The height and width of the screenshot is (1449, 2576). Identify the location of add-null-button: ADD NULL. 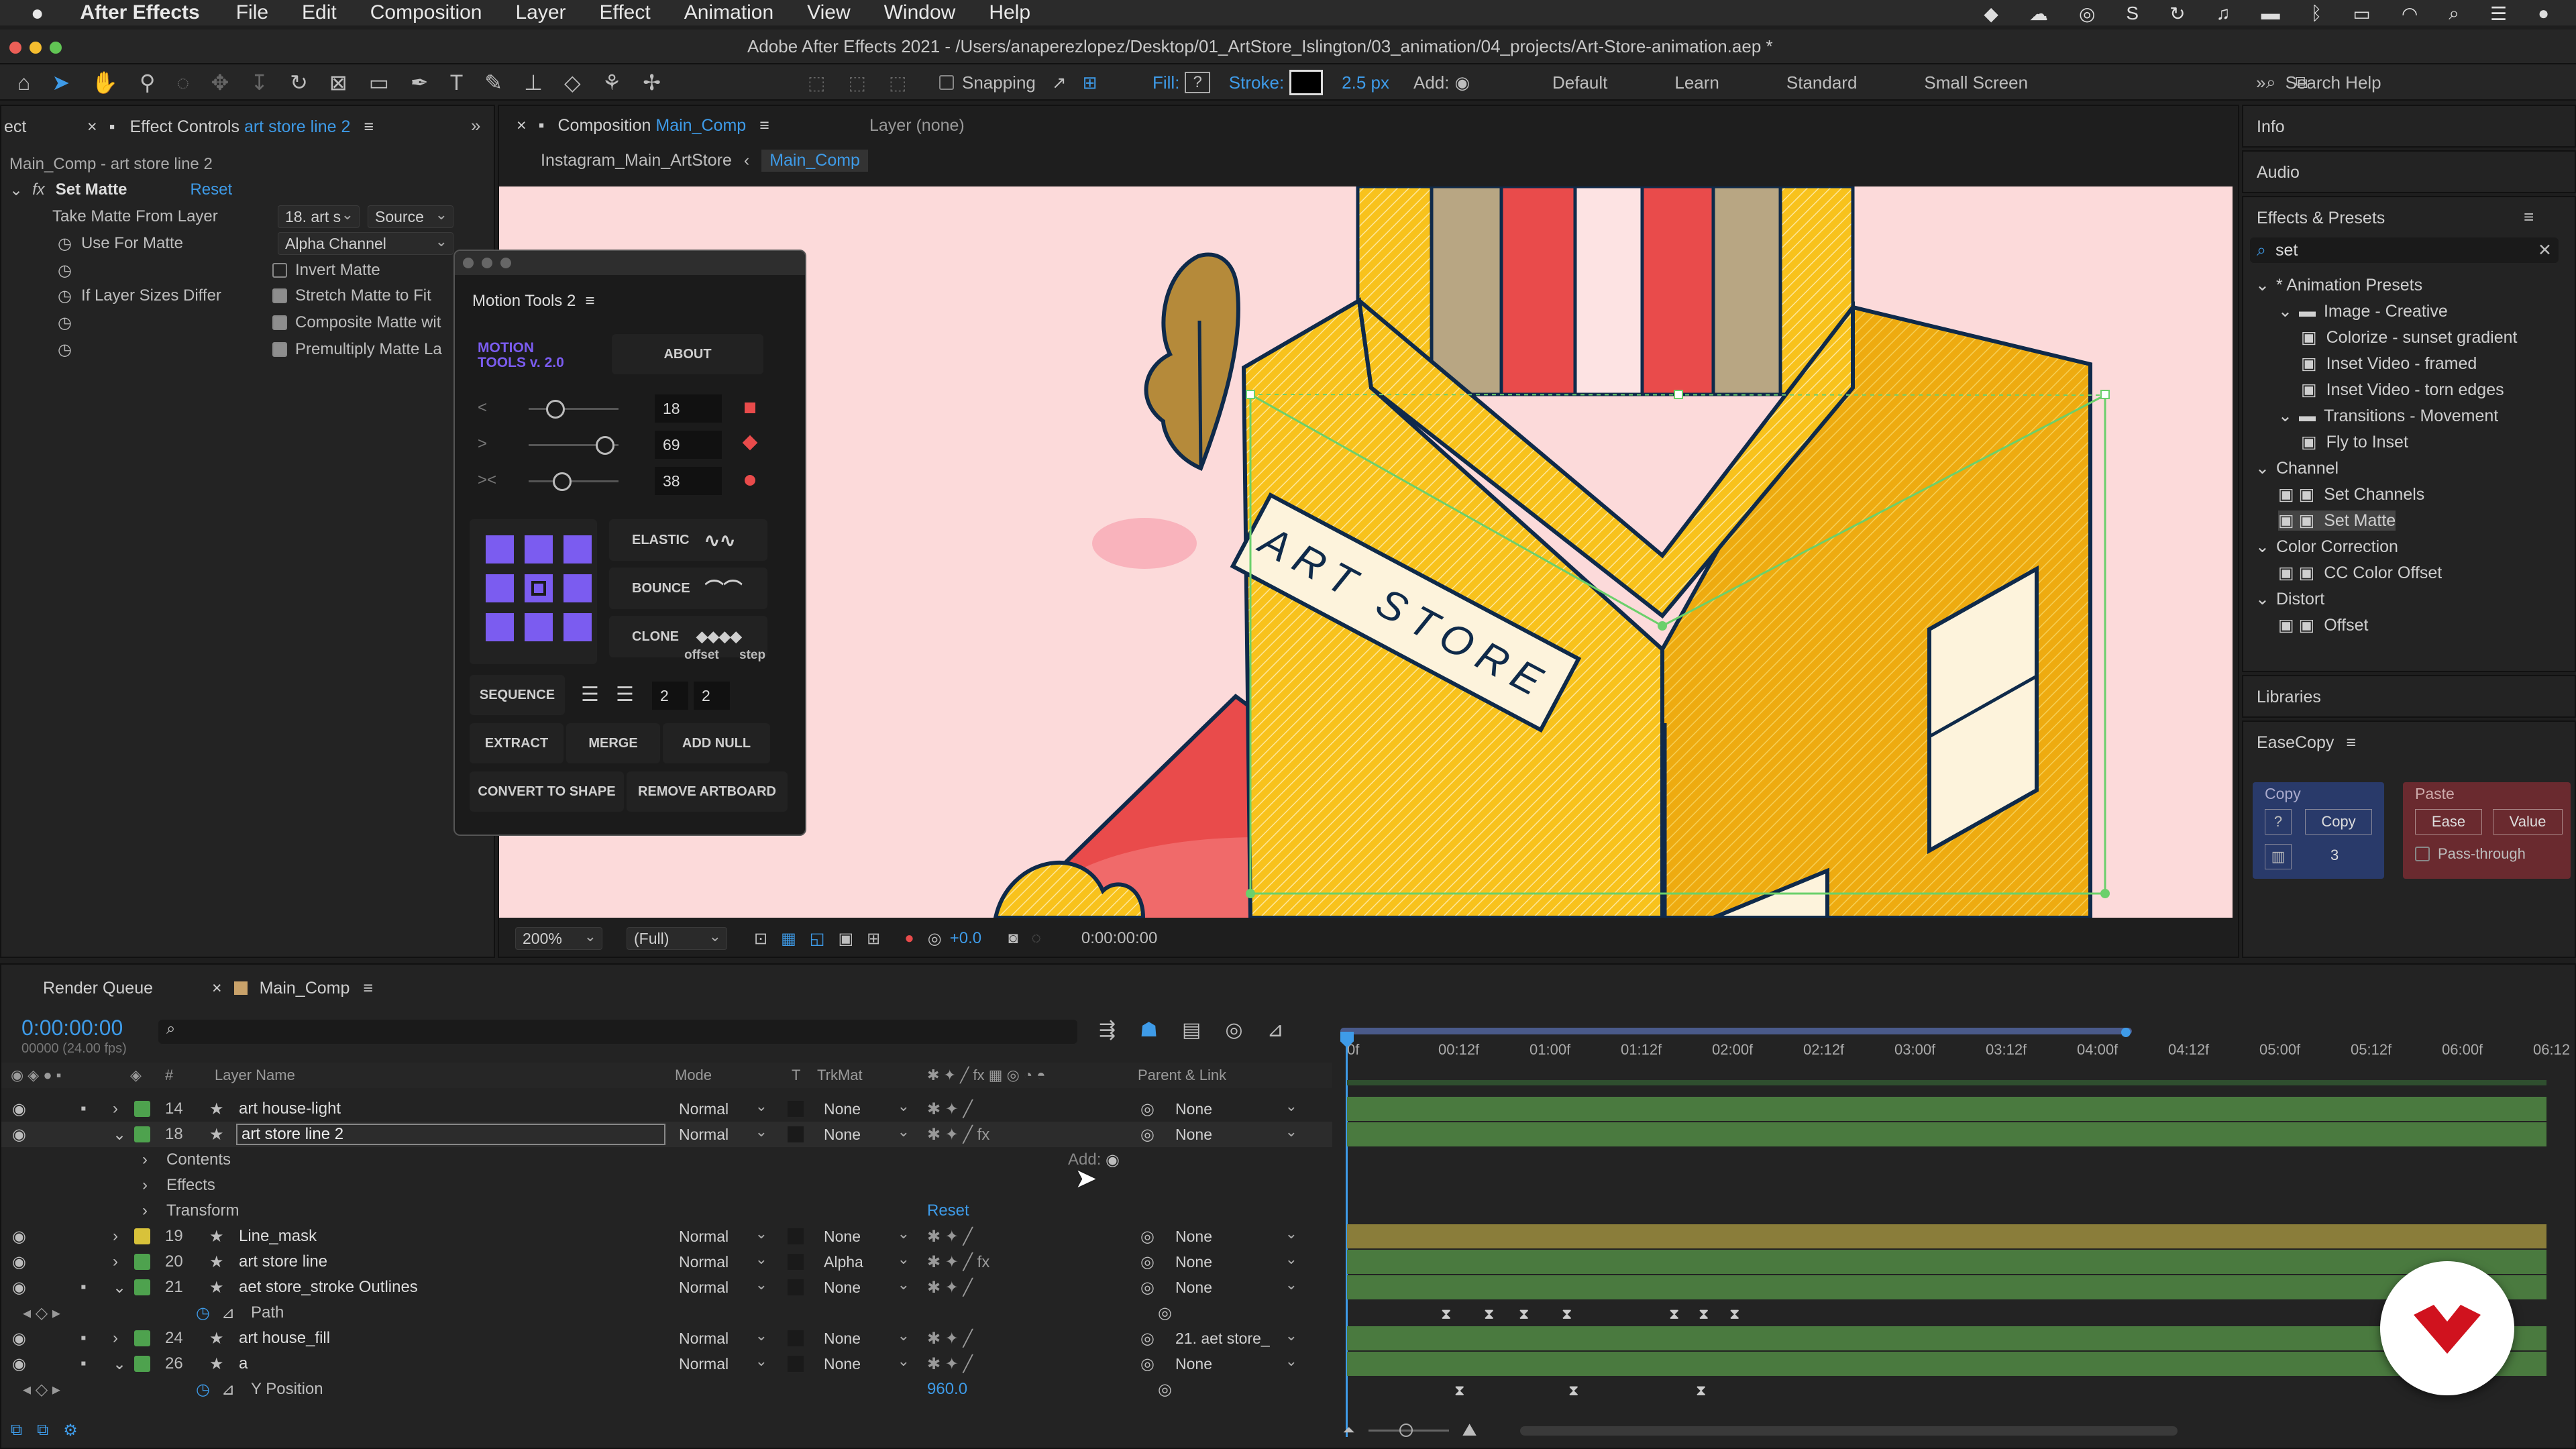
(716, 743).